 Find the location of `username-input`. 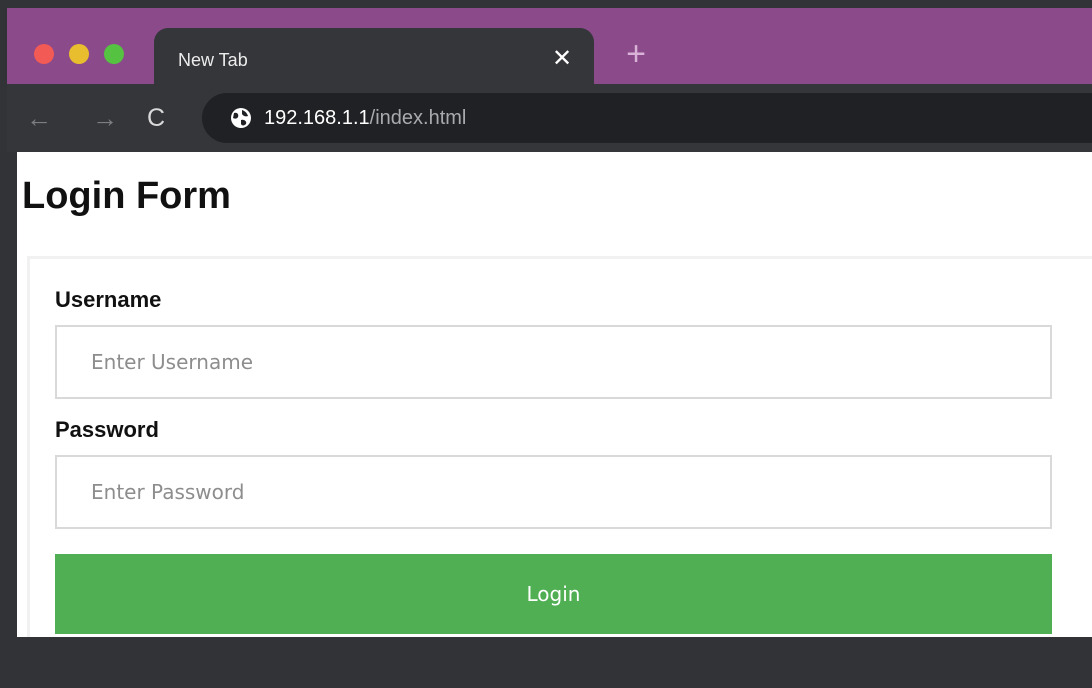

username-input is located at coordinates (553, 362).